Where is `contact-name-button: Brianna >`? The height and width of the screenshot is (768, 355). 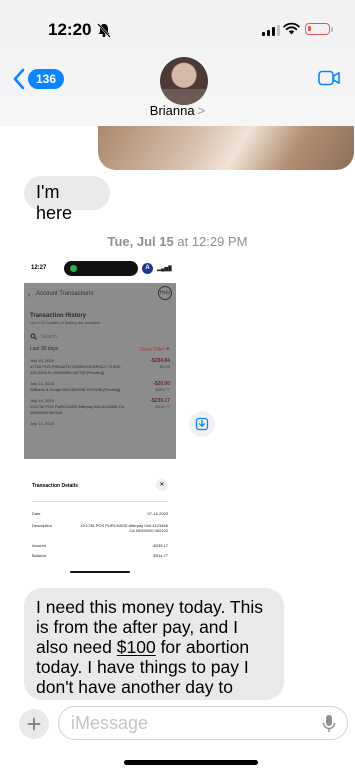 contact-name-button: Brianna > is located at coordinates (177, 110).